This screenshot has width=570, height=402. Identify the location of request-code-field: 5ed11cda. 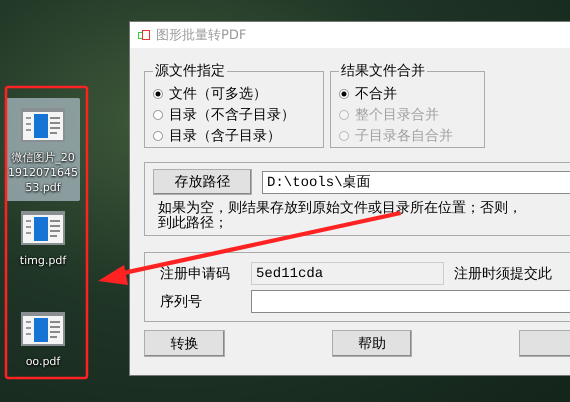
(347, 273).